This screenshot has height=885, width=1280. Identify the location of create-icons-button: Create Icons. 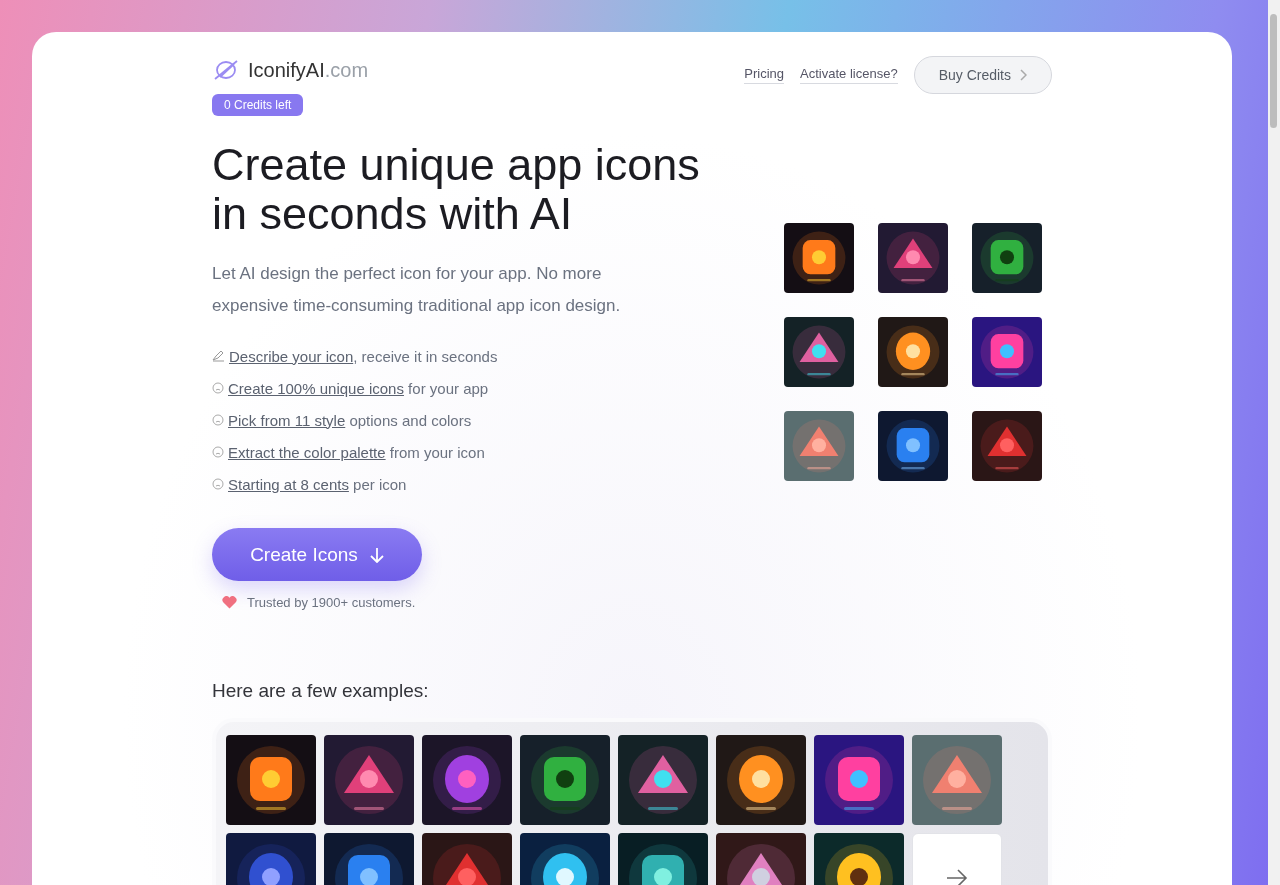
(317, 554).